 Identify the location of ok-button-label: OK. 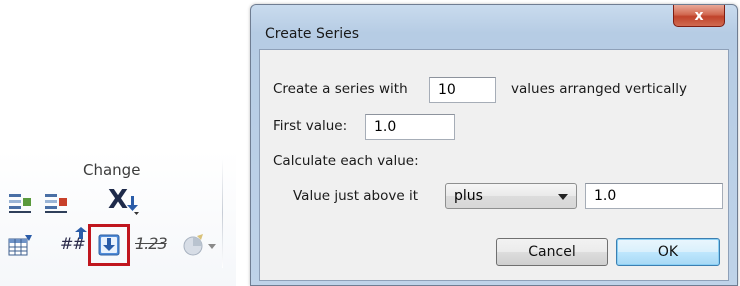
(668, 252).